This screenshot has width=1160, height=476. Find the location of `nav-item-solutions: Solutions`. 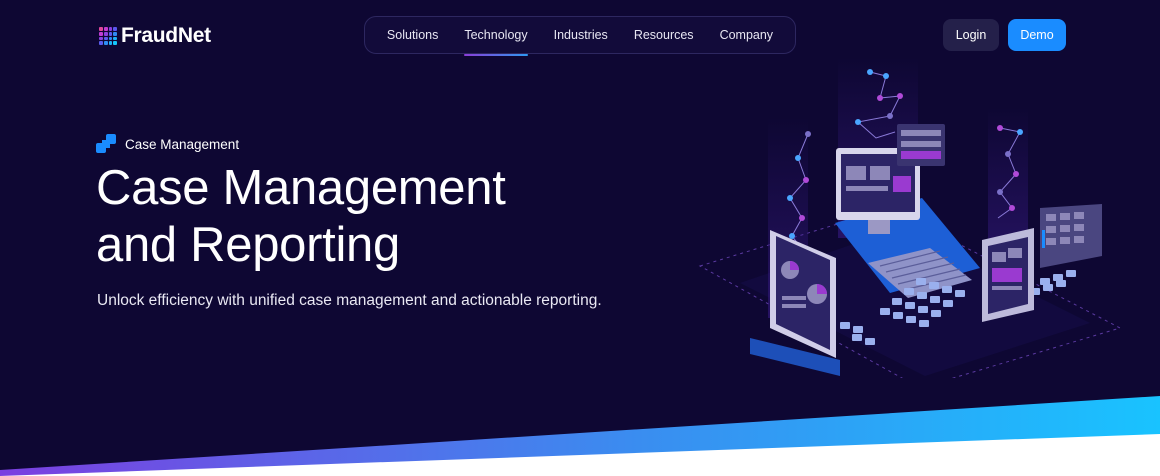

nav-item-solutions: Solutions is located at coordinates (412, 35).